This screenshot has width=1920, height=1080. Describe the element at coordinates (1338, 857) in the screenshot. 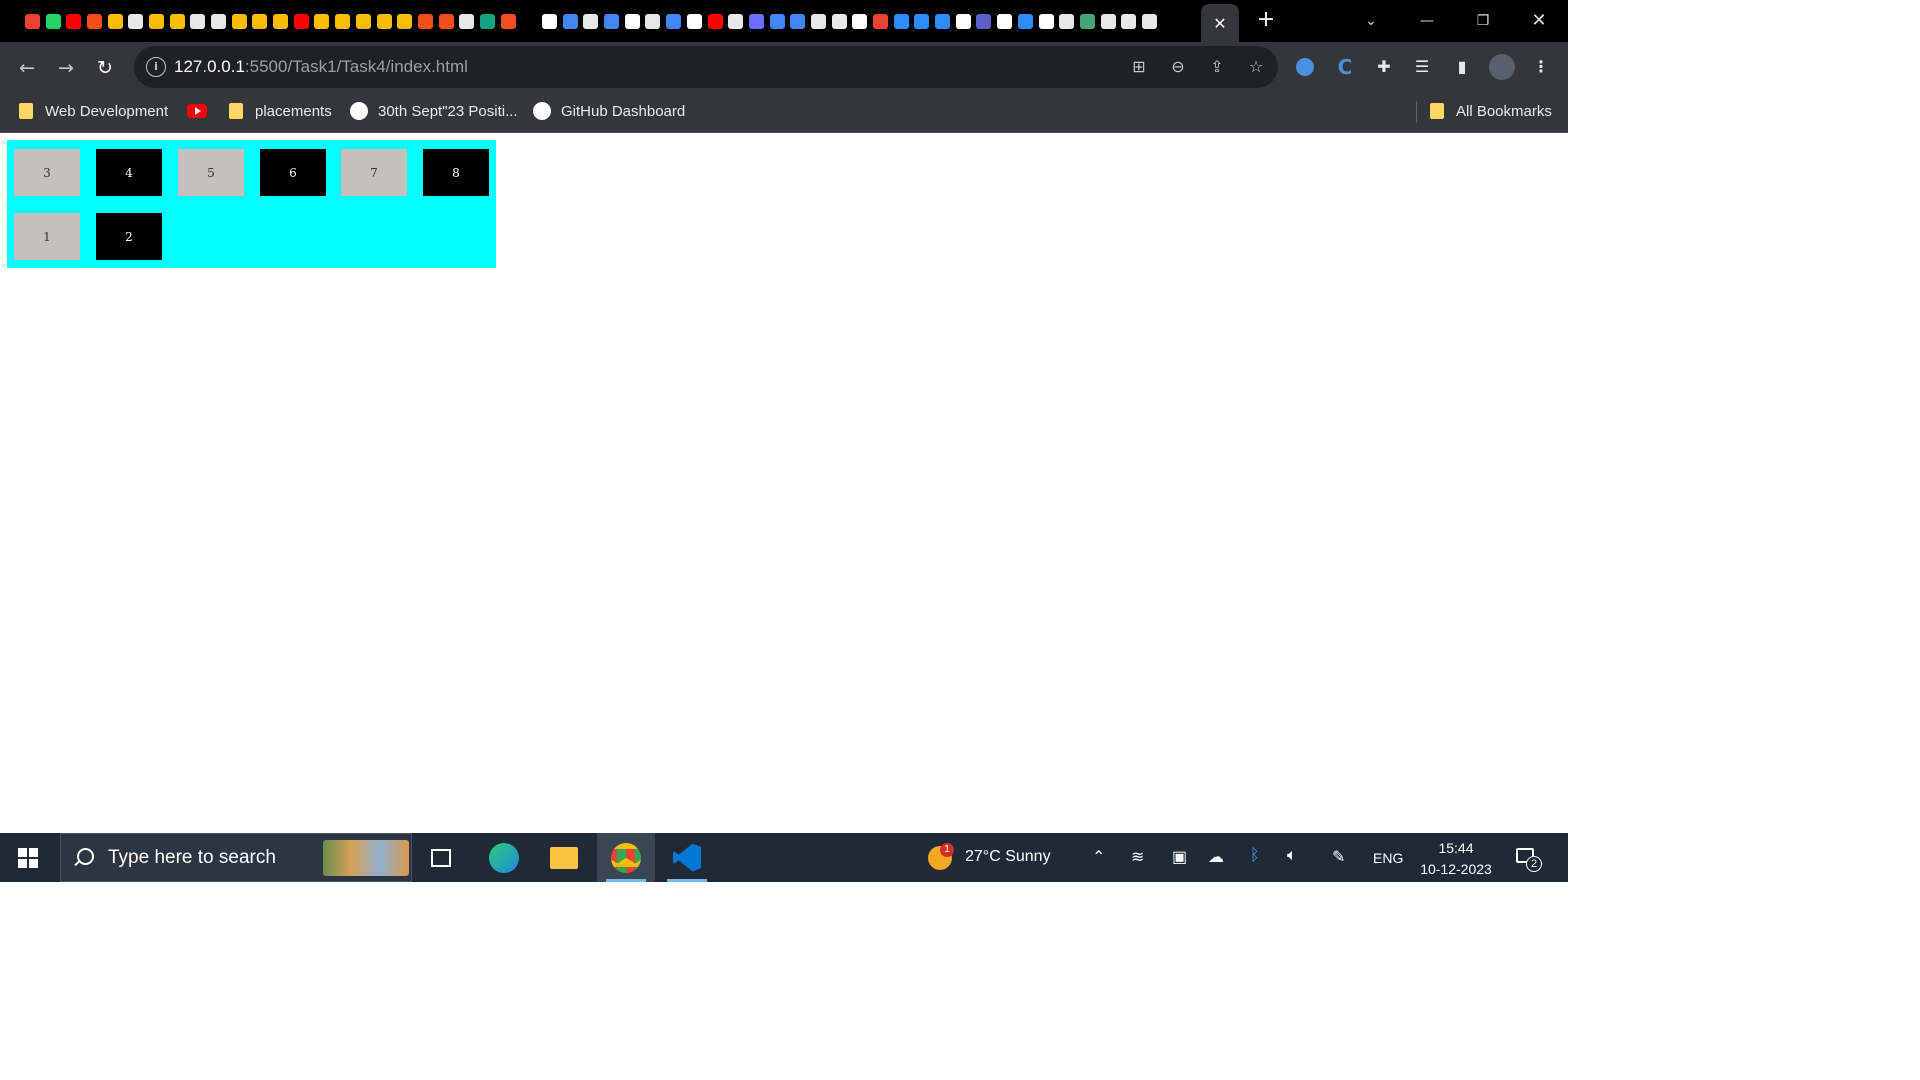

I see `pen-icon: ✎` at that location.